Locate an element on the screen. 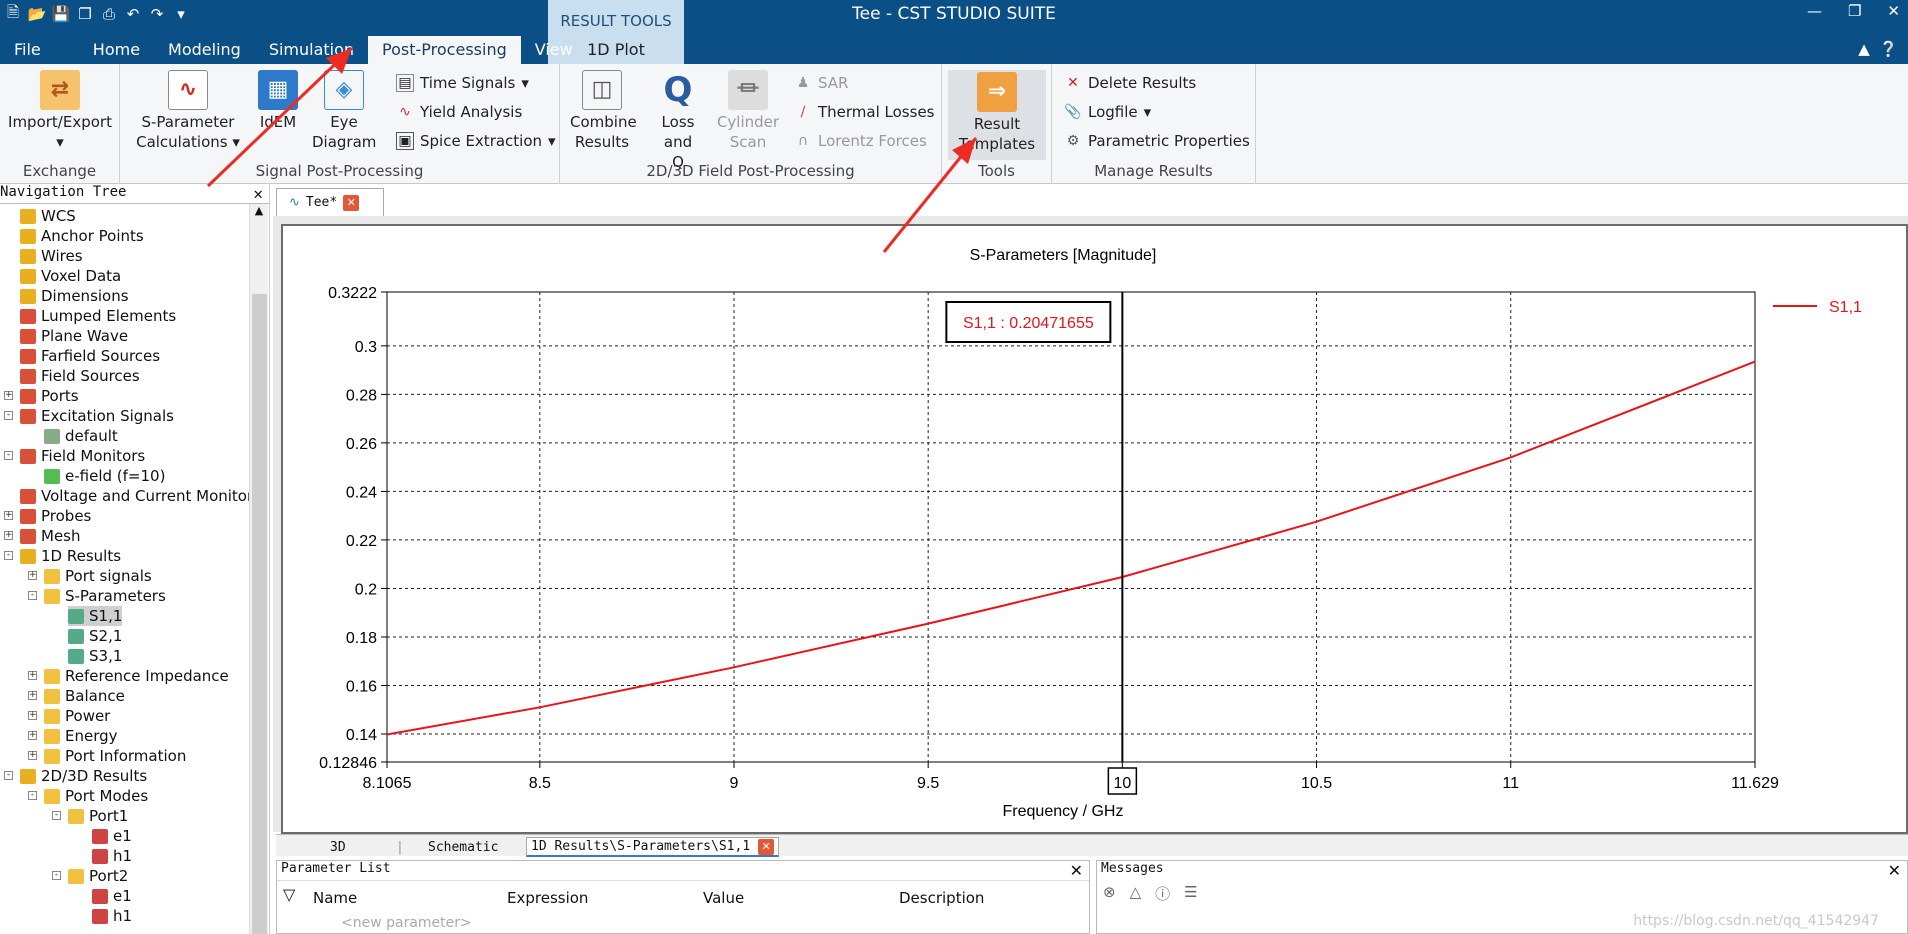  eye-diagram-button: ◈ Eye Diagram is located at coordinates (344, 111).